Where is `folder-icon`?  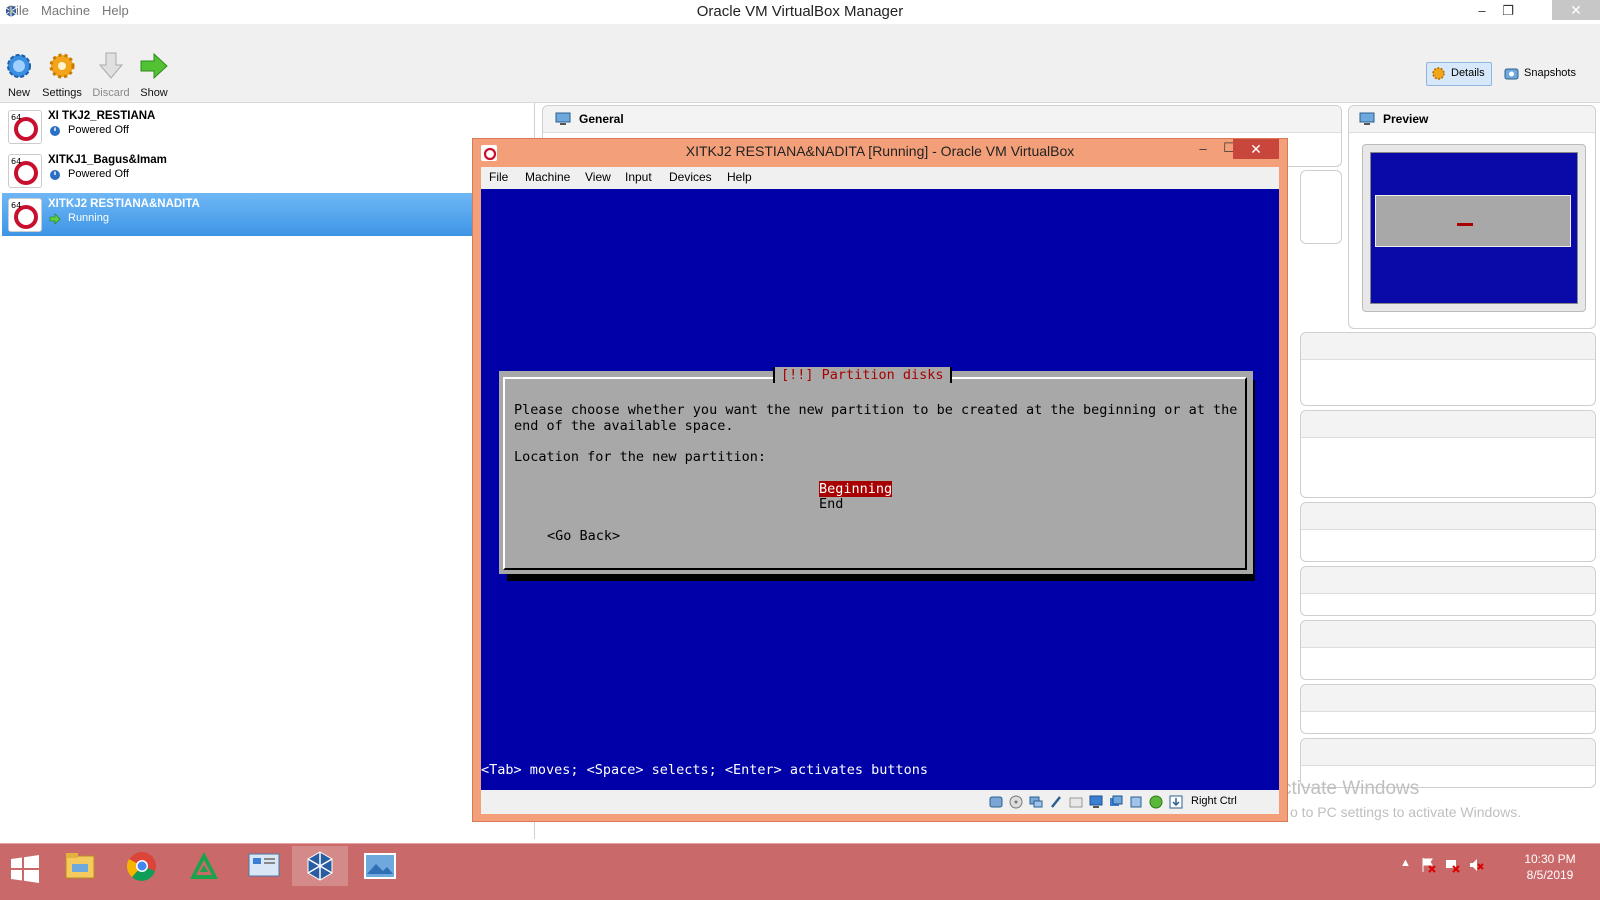 folder-icon is located at coordinates (80, 866).